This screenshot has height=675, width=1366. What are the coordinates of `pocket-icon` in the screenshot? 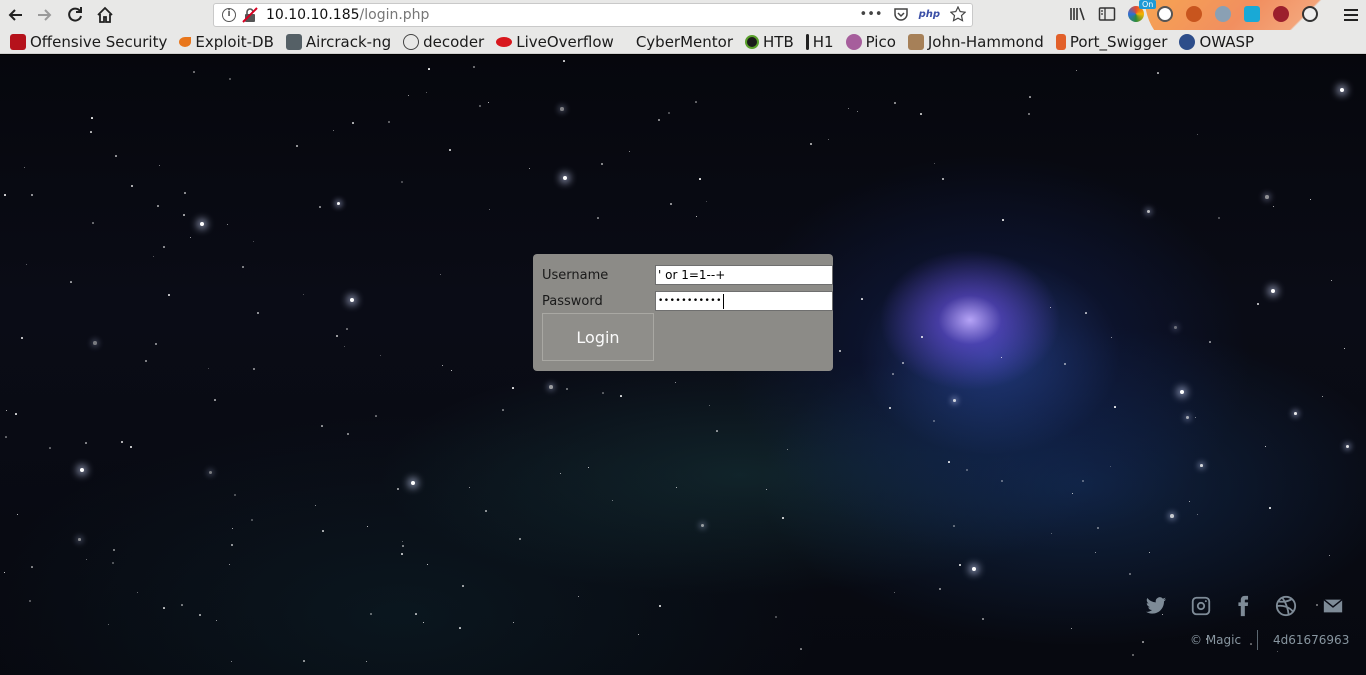 It's located at (901, 14).